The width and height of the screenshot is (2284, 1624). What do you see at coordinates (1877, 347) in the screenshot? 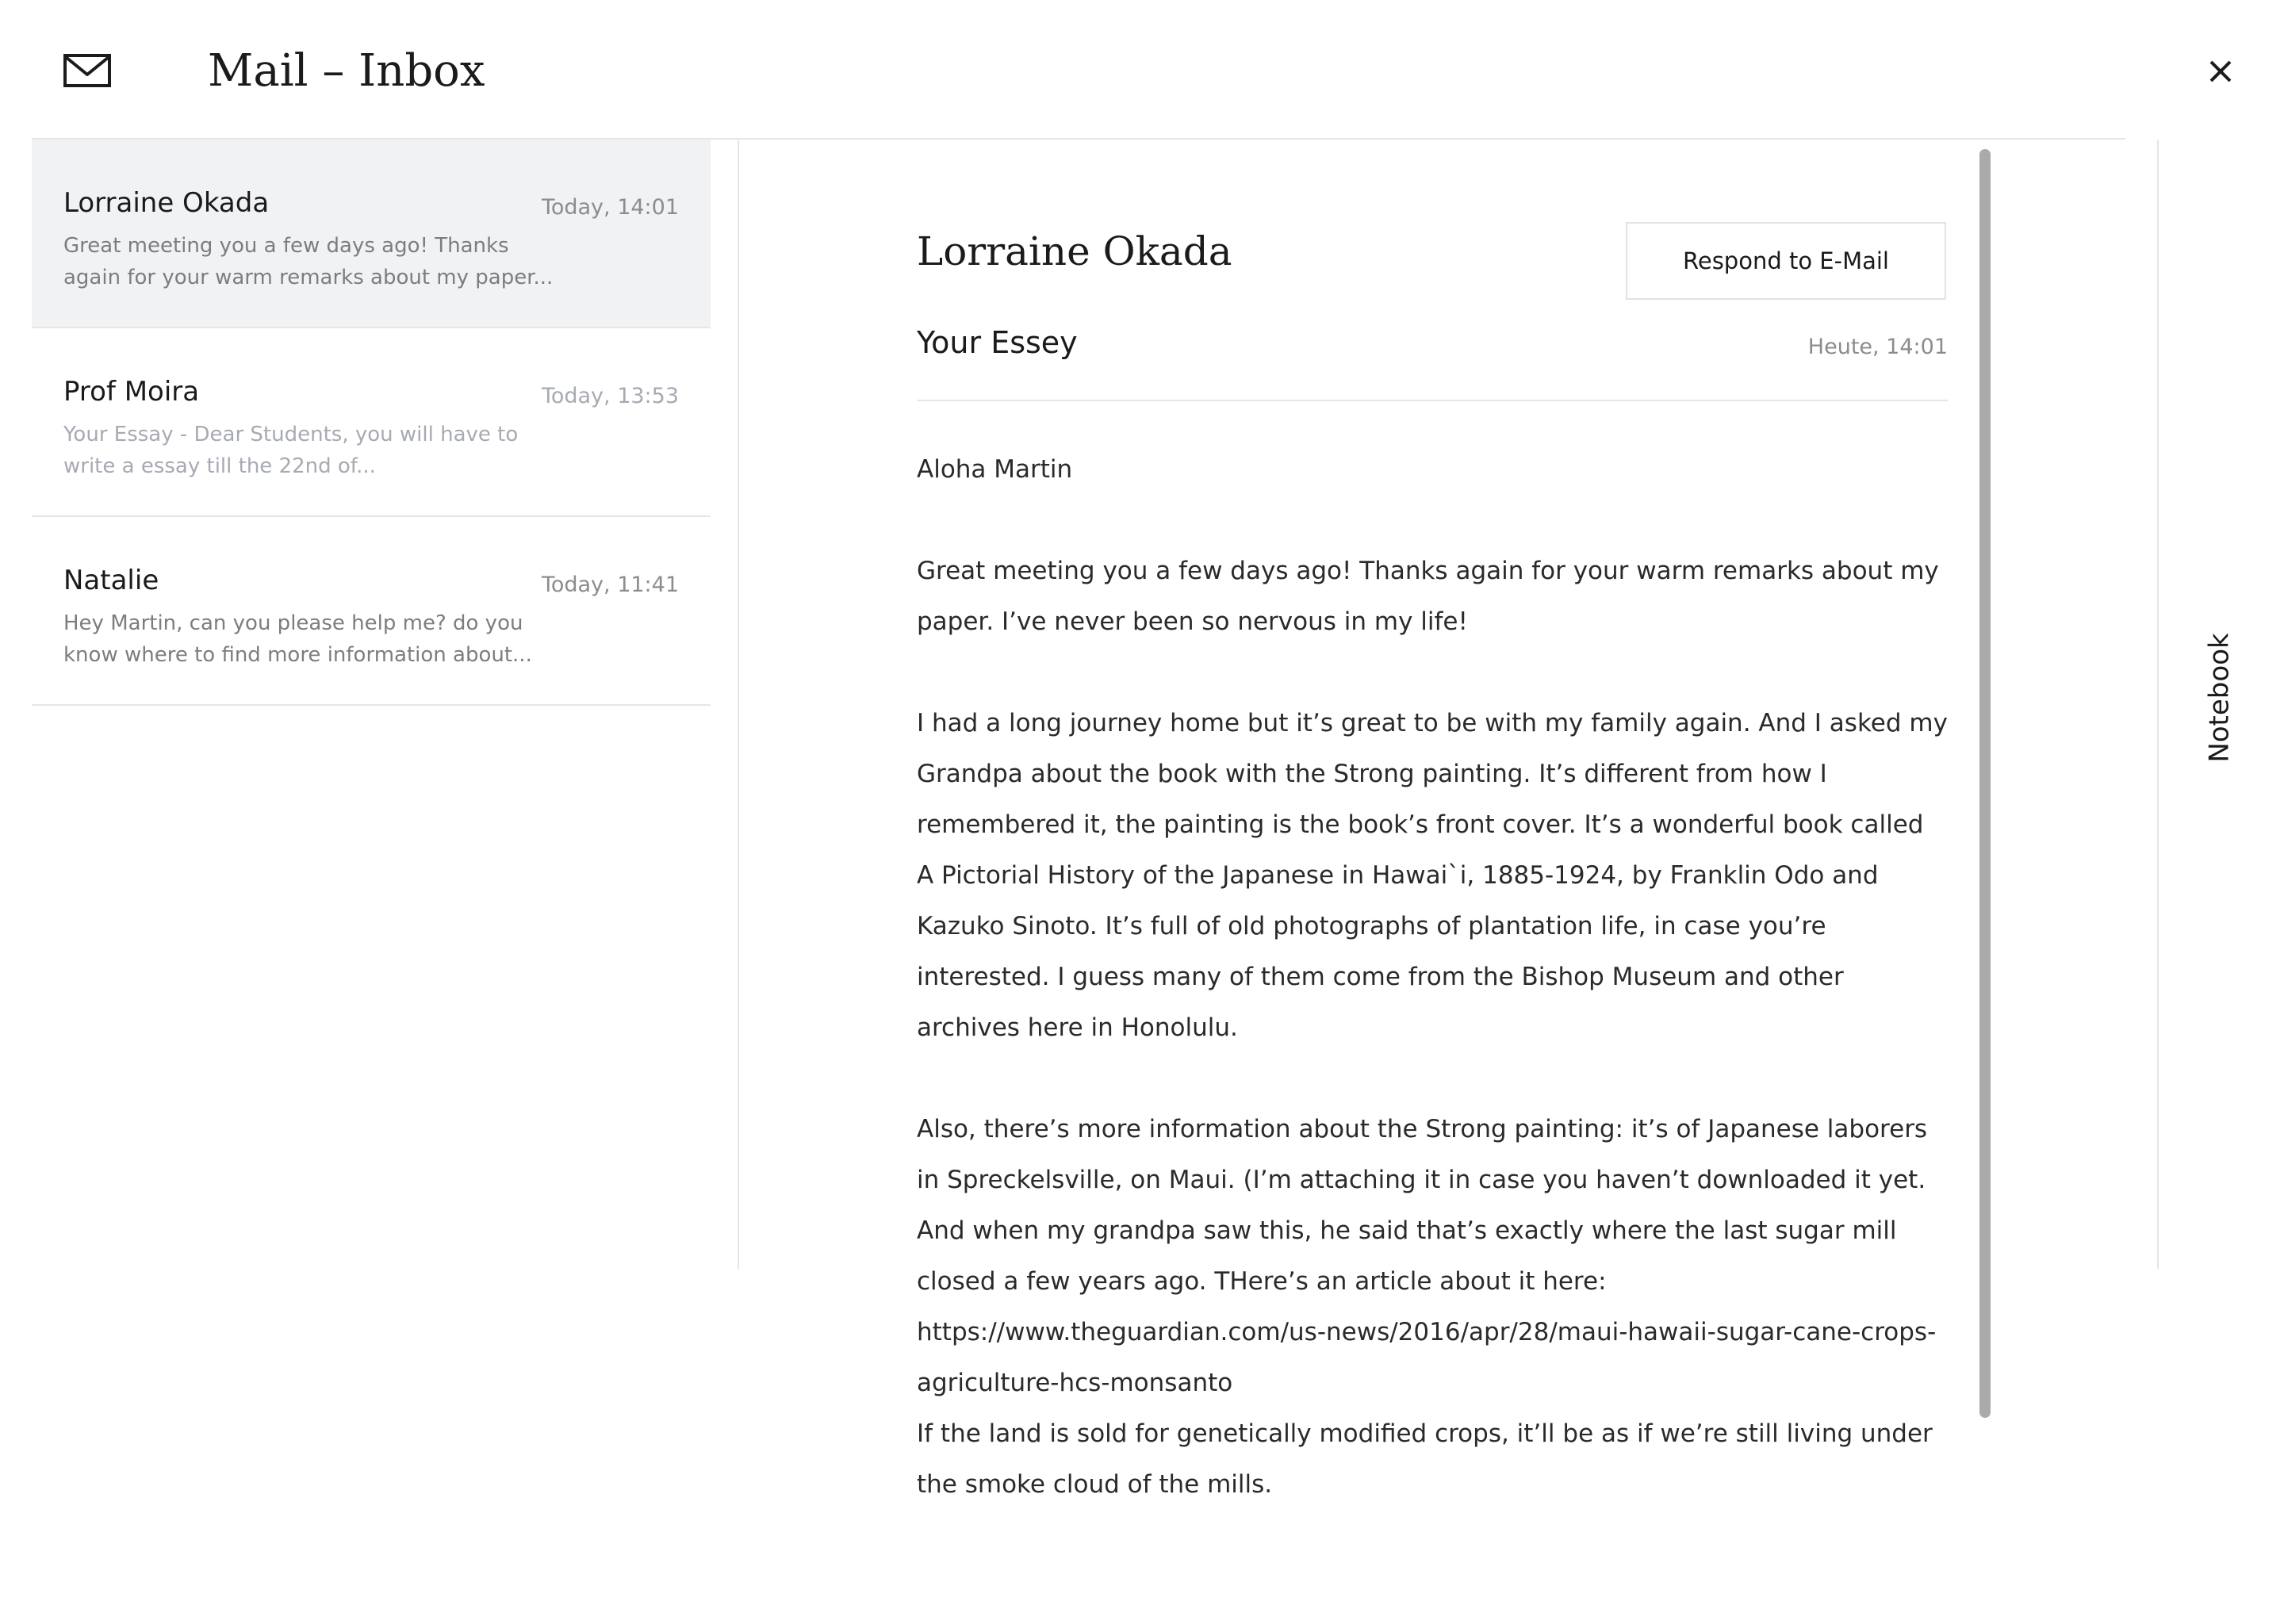
I see `reader-time: Heute, 14:01` at bounding box center [1877, 347].